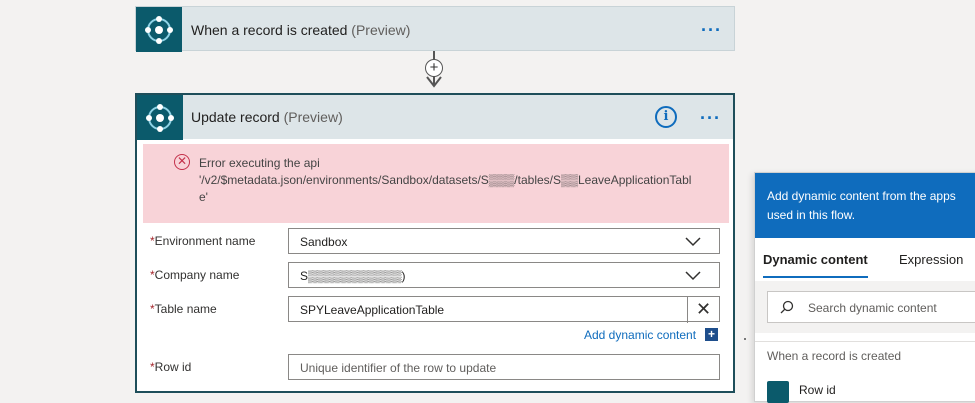 The width and height of the screenshot is (975, 403). I want to click on clear-icon: ✕, so click(703, 310).